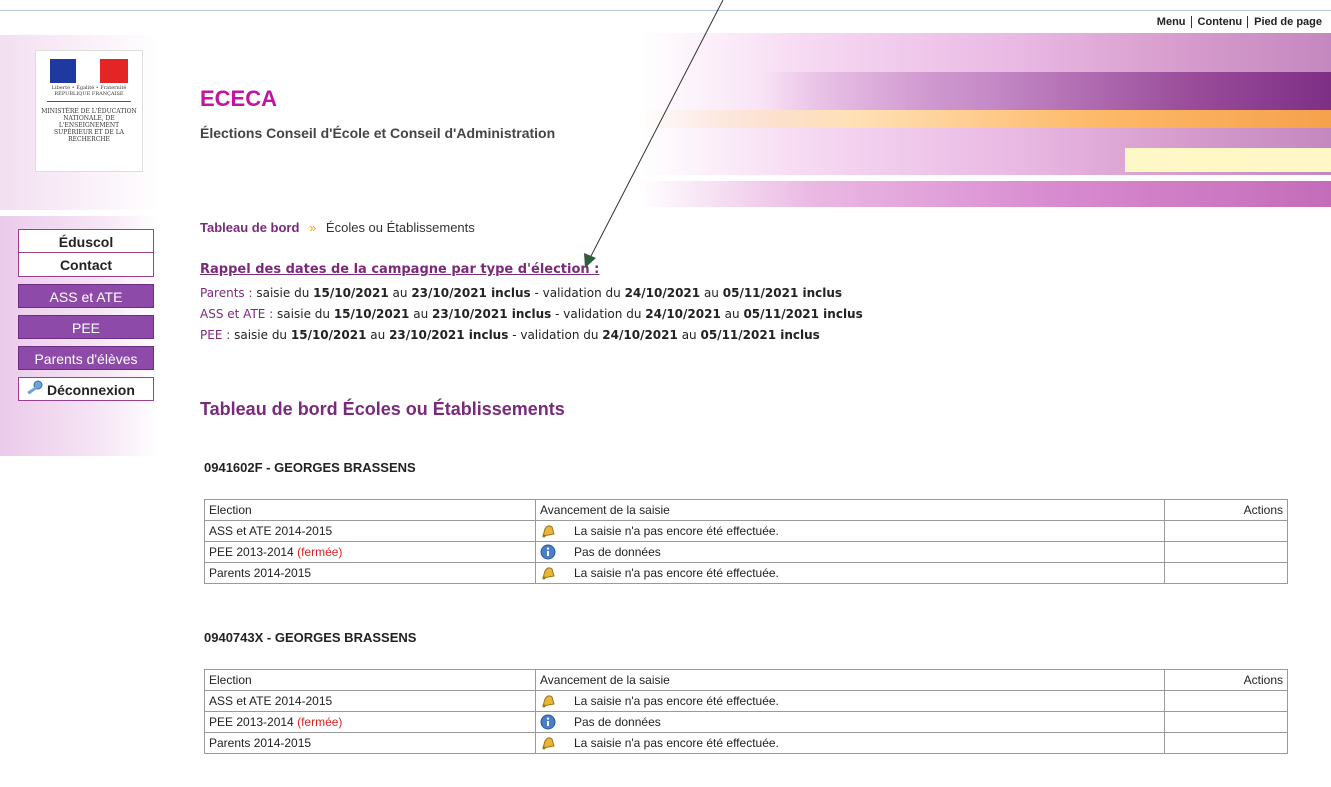 This screenshot has height=787, width=1331. I want to click on logout-button: Déconnexion, so click(86, 389).